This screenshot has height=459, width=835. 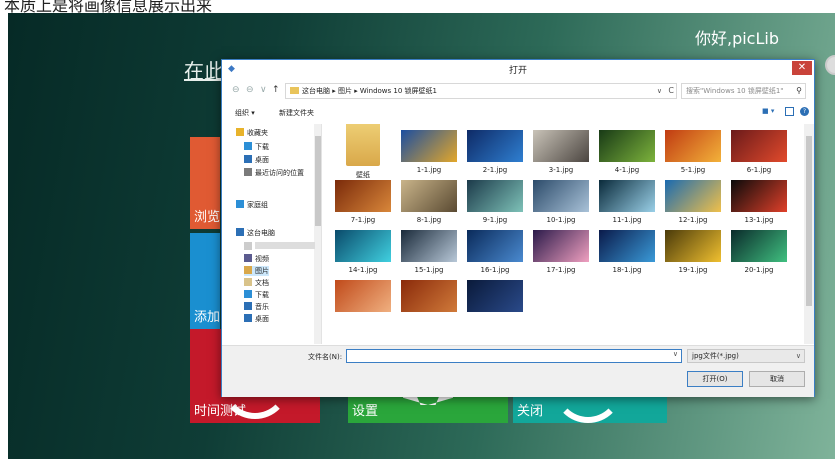 What do you see at coordinates (365, 411) in the screenshot?
I see `settings-tile-label: 设置` at bounding box center [365, 411].